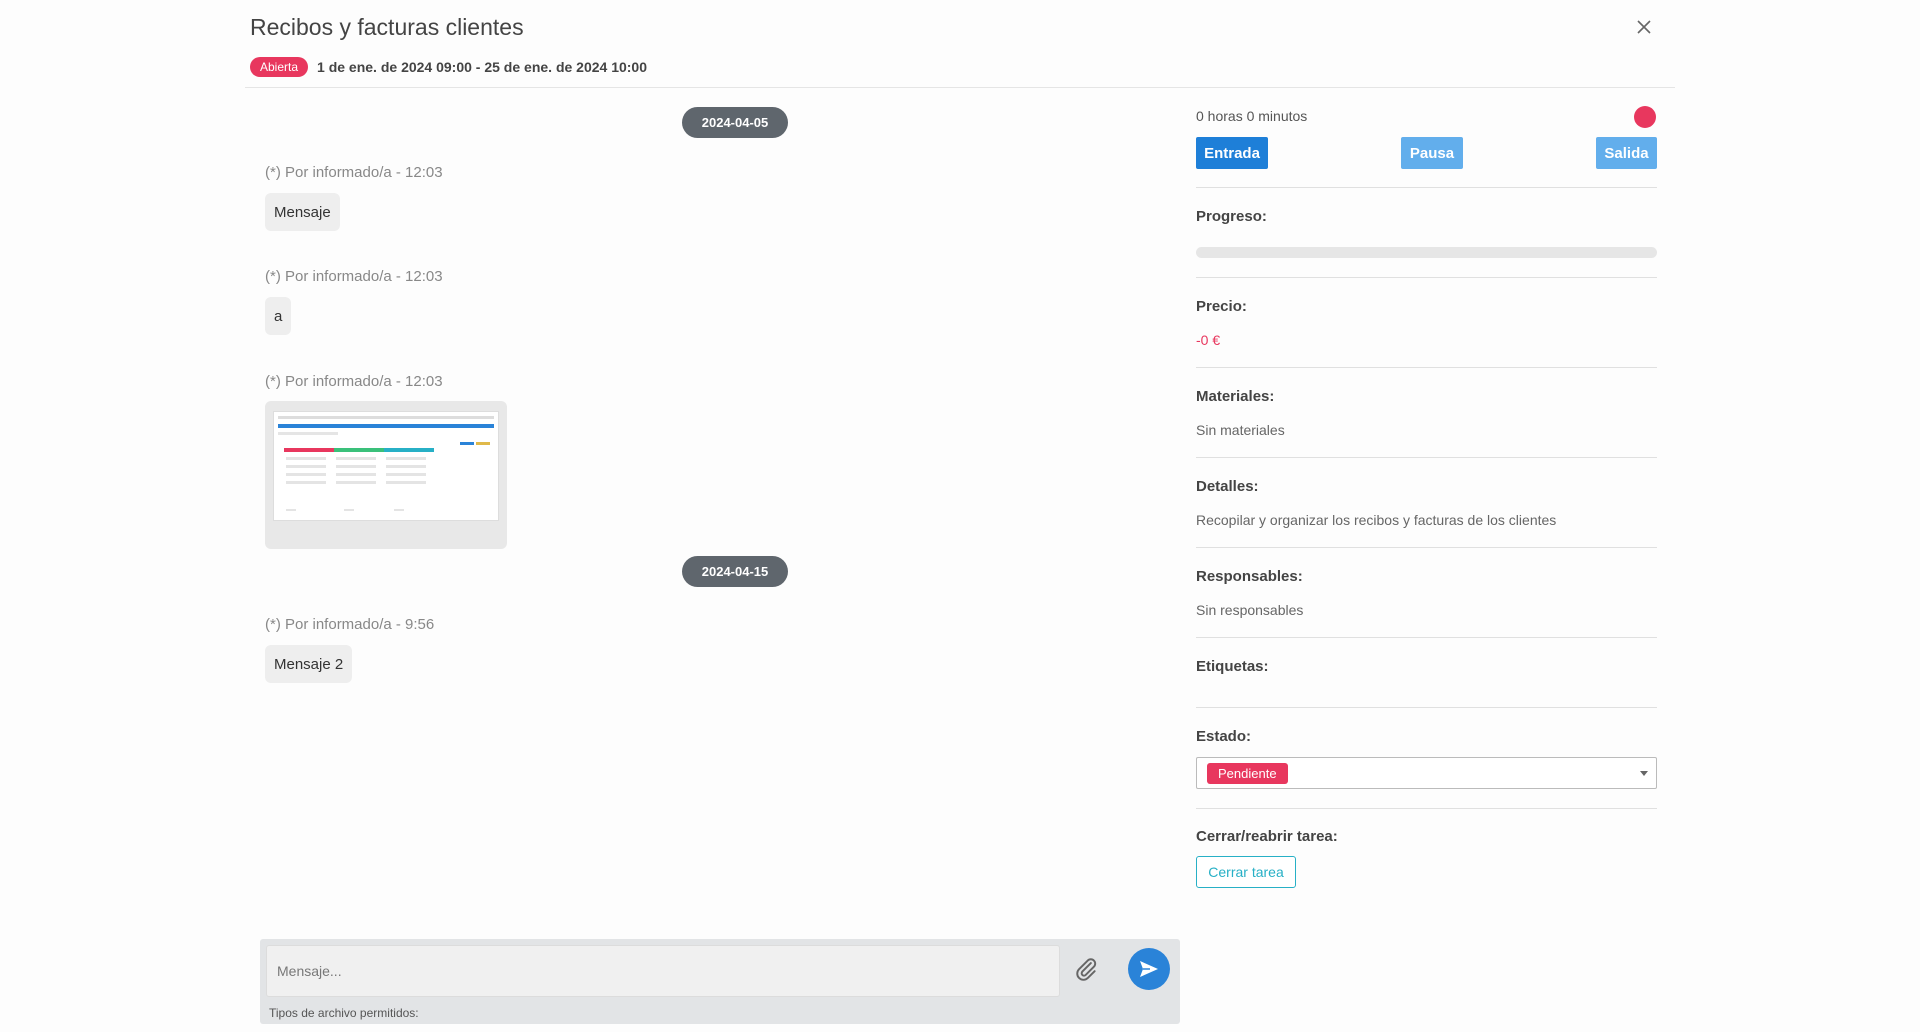 This screenshot has height=1032, width=1920. I want to click on date-separator: 2024-04-15, so click(735, 571).